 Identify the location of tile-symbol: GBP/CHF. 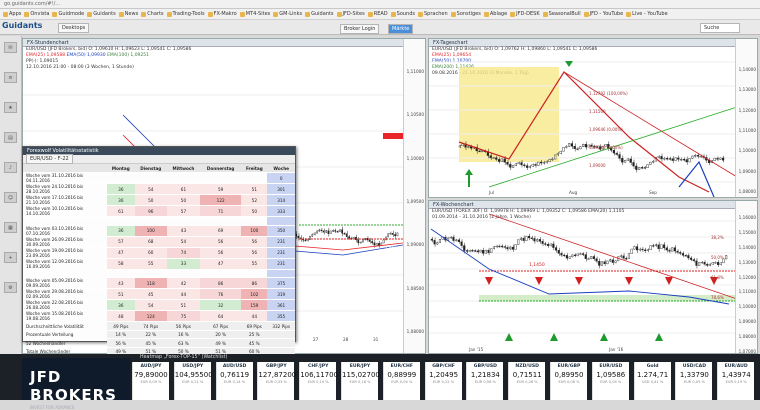
(443, 366).